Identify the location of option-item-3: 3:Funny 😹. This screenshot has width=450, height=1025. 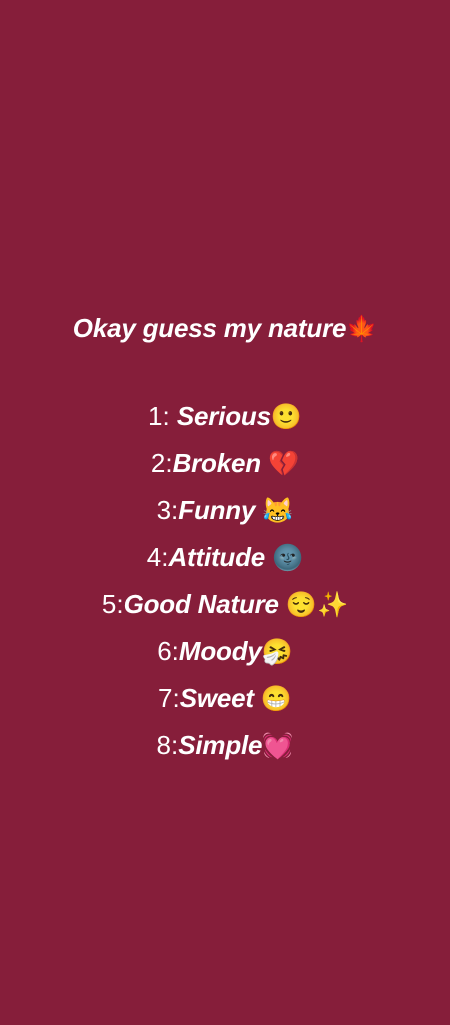
(225, 513).